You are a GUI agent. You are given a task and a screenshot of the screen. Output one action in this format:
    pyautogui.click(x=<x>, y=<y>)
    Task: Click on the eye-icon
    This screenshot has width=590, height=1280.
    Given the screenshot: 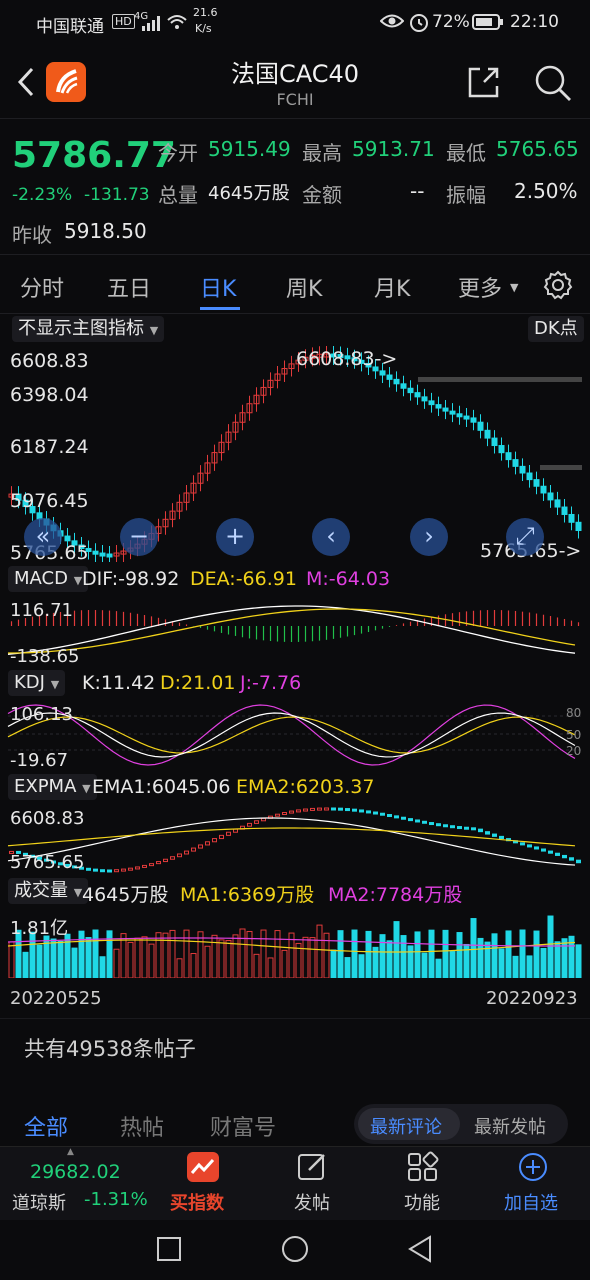 What is the action you would take?
    pyautogui.click(x=392, y=21)
    